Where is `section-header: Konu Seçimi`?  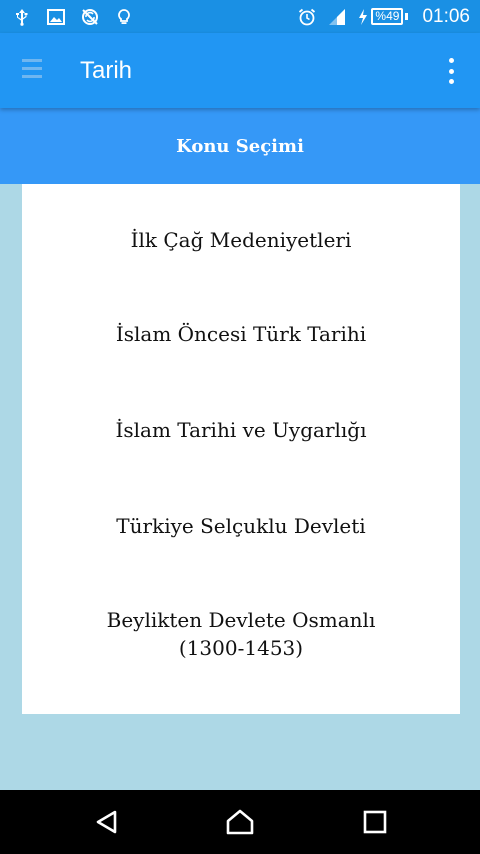
section-header: Konu Seçimi is located at coordinates (240, 146).